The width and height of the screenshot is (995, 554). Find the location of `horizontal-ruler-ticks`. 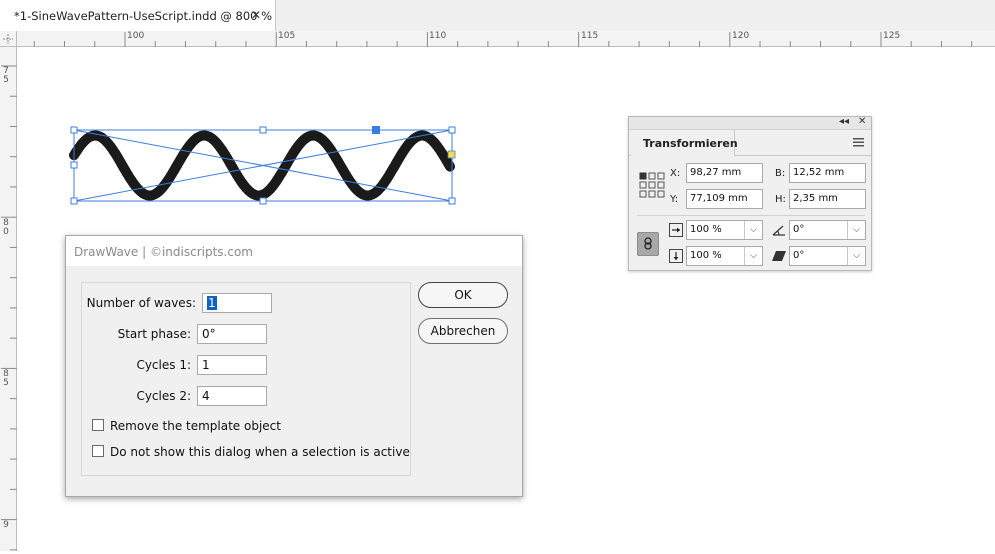

horizontal-ruler-ticks is located at coordinates (503, 39).